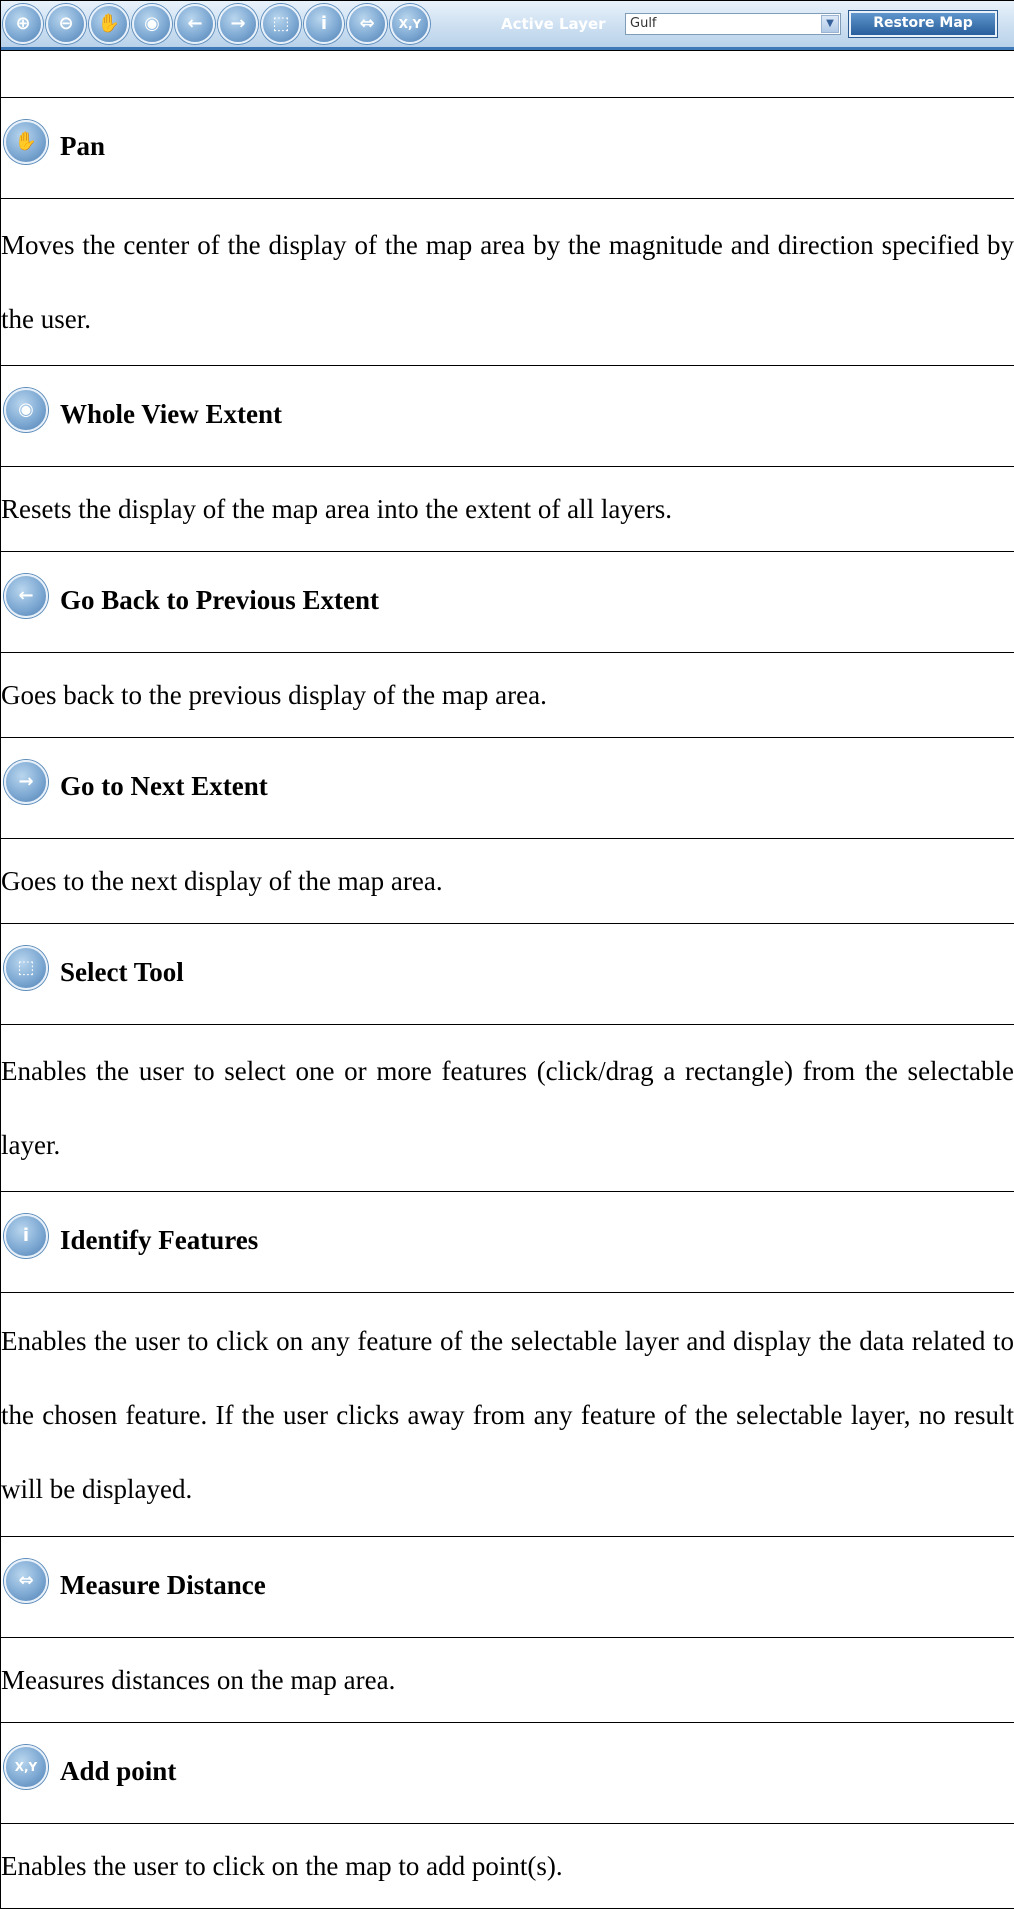  What do you see at coordinates (923, 24) in the screenshot?
I see `restore-map-button: Restore Map` at bounding box center [923, 24].